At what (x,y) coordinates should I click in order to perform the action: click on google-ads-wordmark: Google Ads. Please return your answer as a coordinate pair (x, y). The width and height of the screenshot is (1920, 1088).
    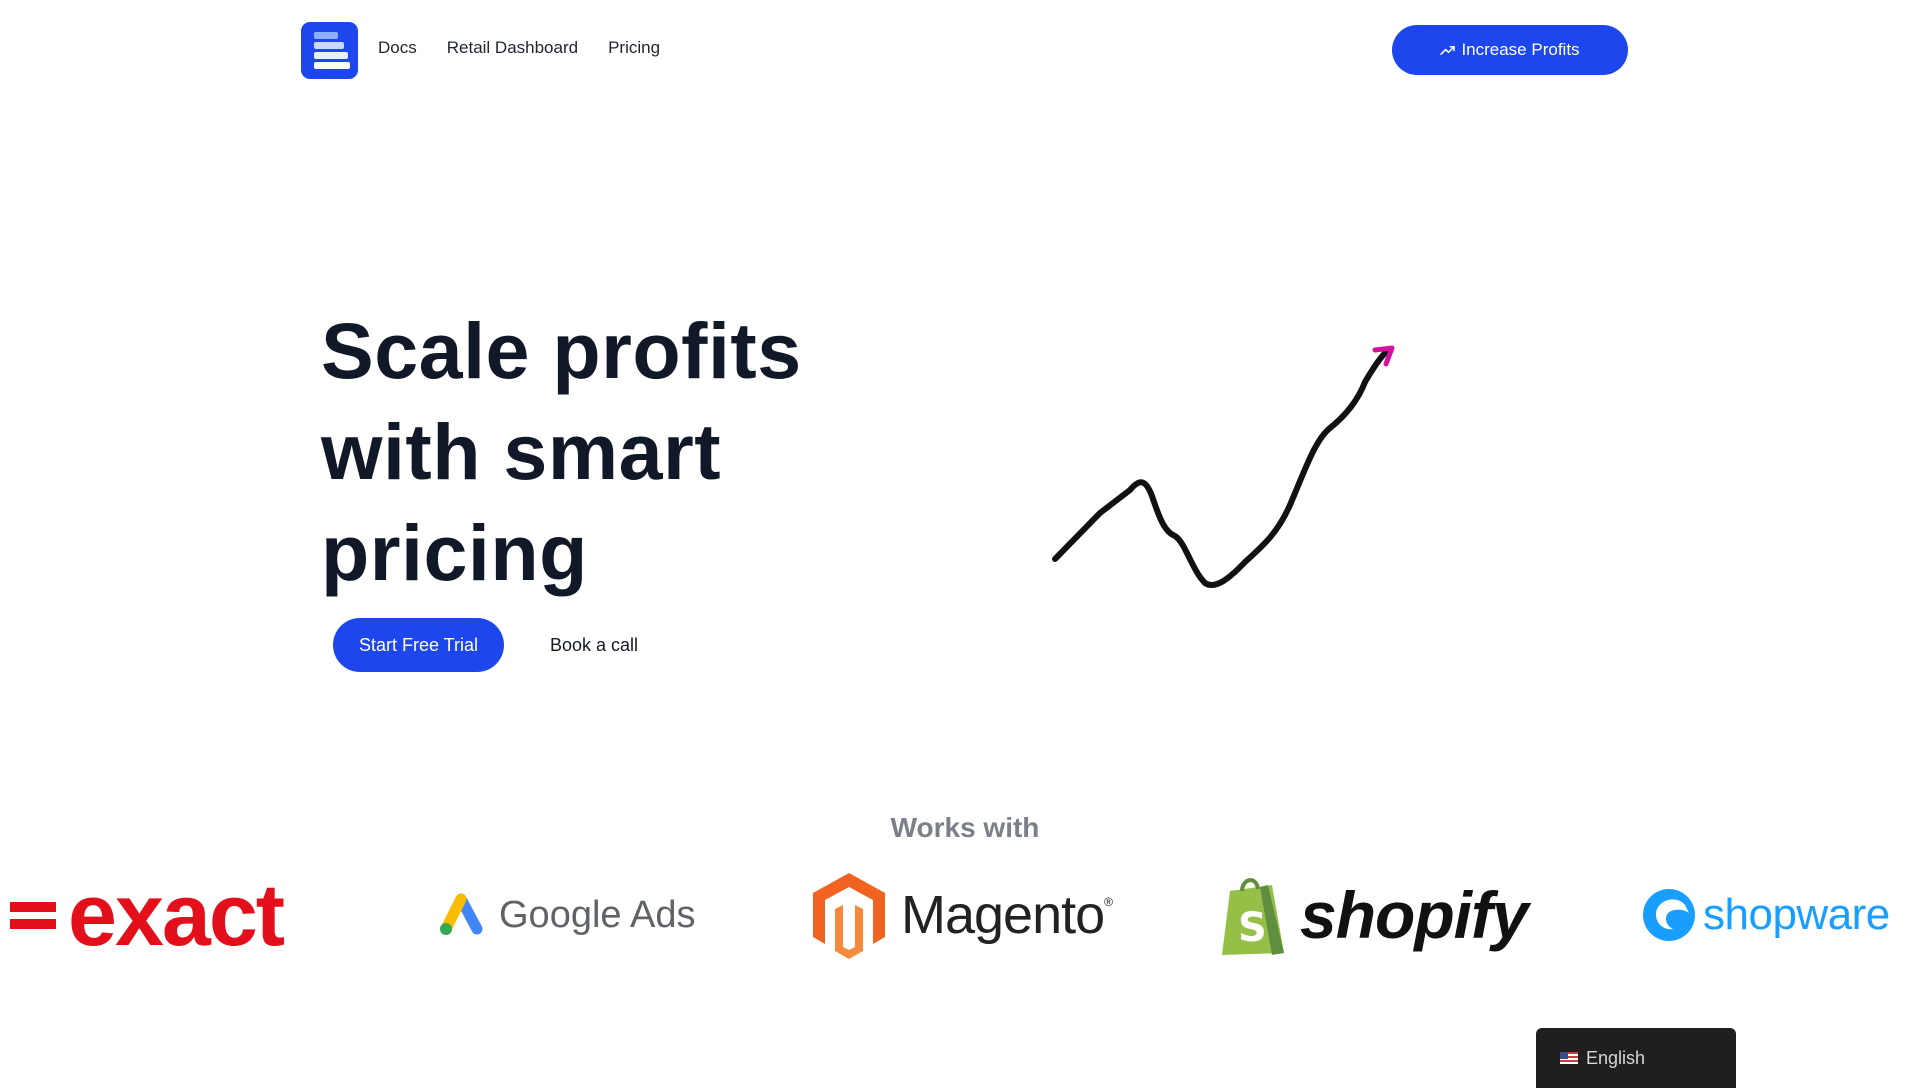
    Looking at the image, I should click on (597, 914).